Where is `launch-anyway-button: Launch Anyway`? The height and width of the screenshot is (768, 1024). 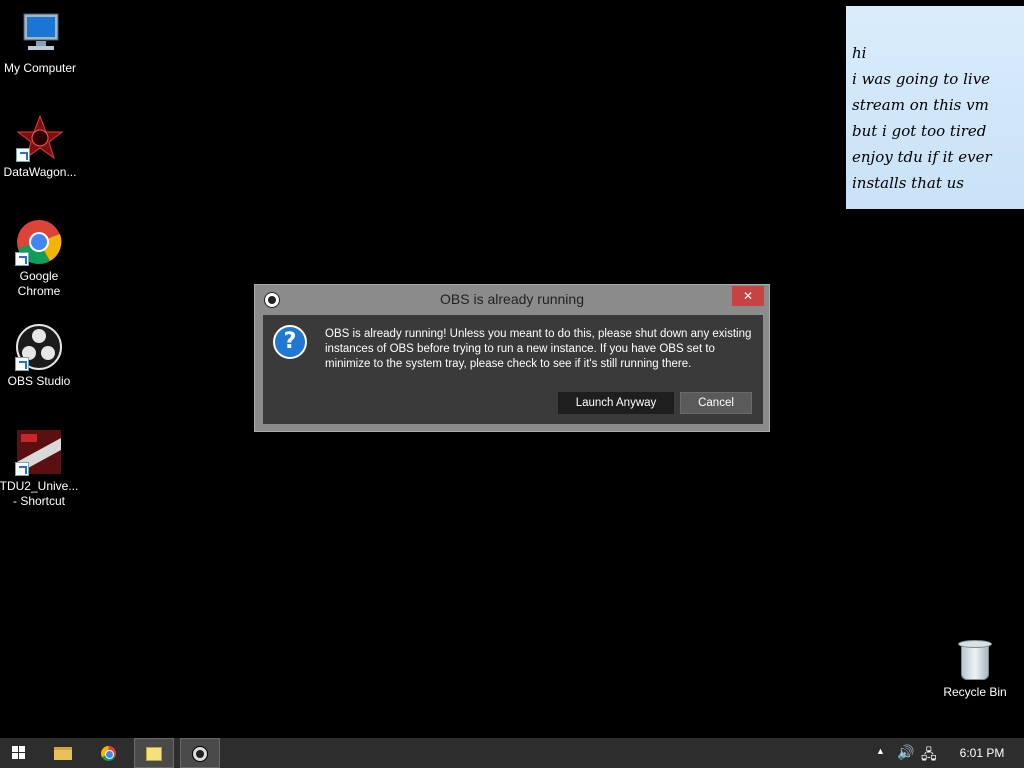 launch-anyway-button: Launch Anyway is located at coordinates (616, 403).